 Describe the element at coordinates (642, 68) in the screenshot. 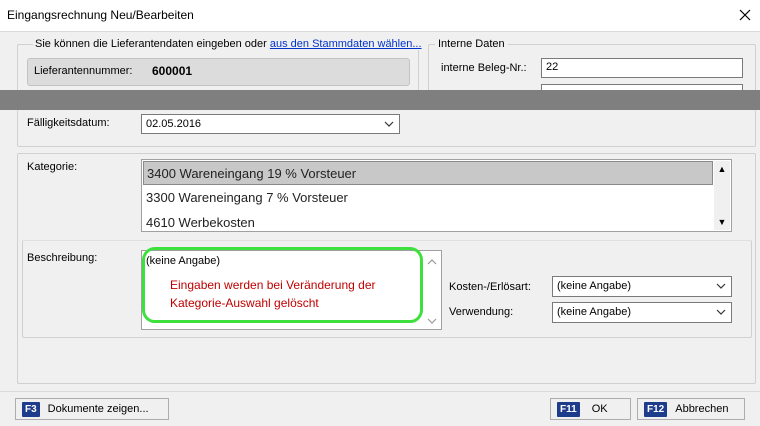

I see `beleg-input: 22` at that location.